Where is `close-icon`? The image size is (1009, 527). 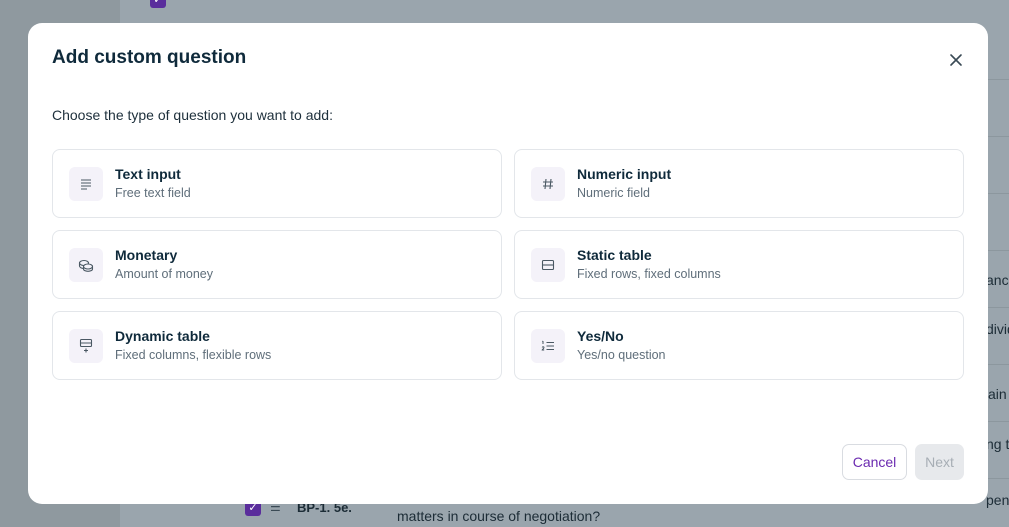
close-icon is located at coordinates (956, 60).